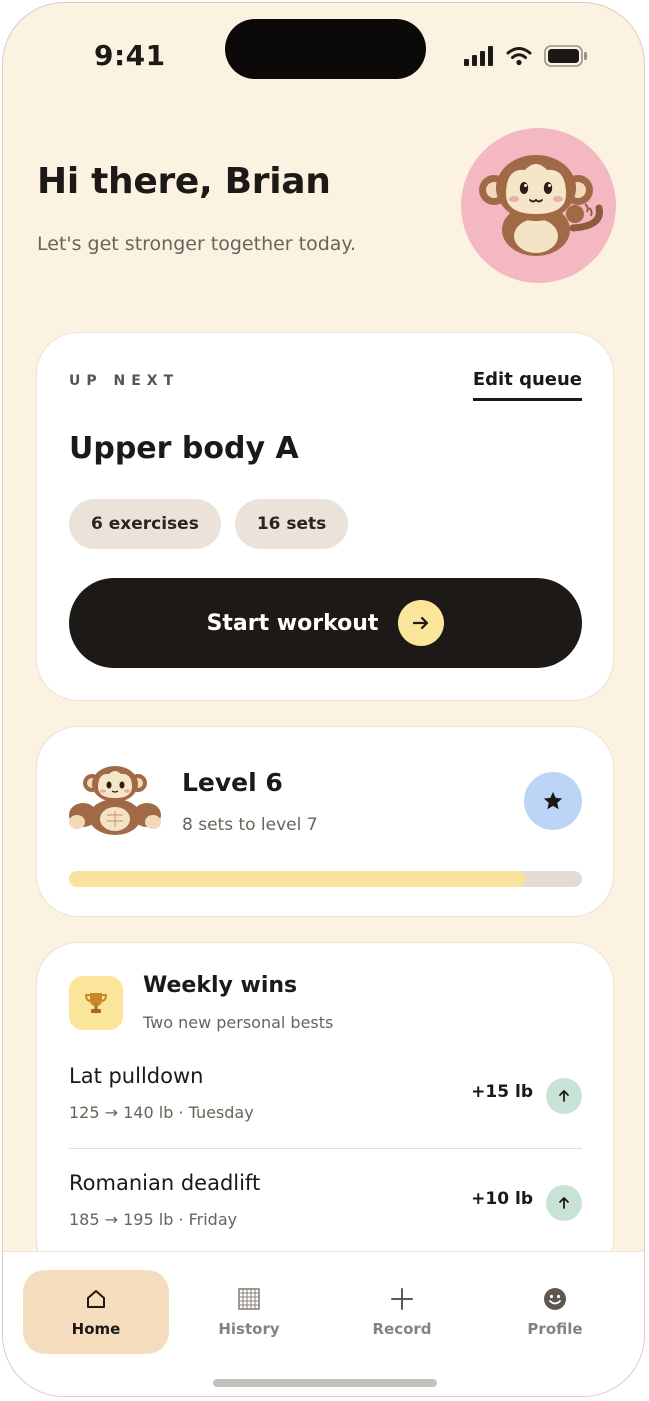 Image resolution: width=649 pixels, height=1401 pixels. What do you see at coordinates (249, 1299) in the screenshot?
I see `calendar-grid-icon` at bounding box center [249, 1299].